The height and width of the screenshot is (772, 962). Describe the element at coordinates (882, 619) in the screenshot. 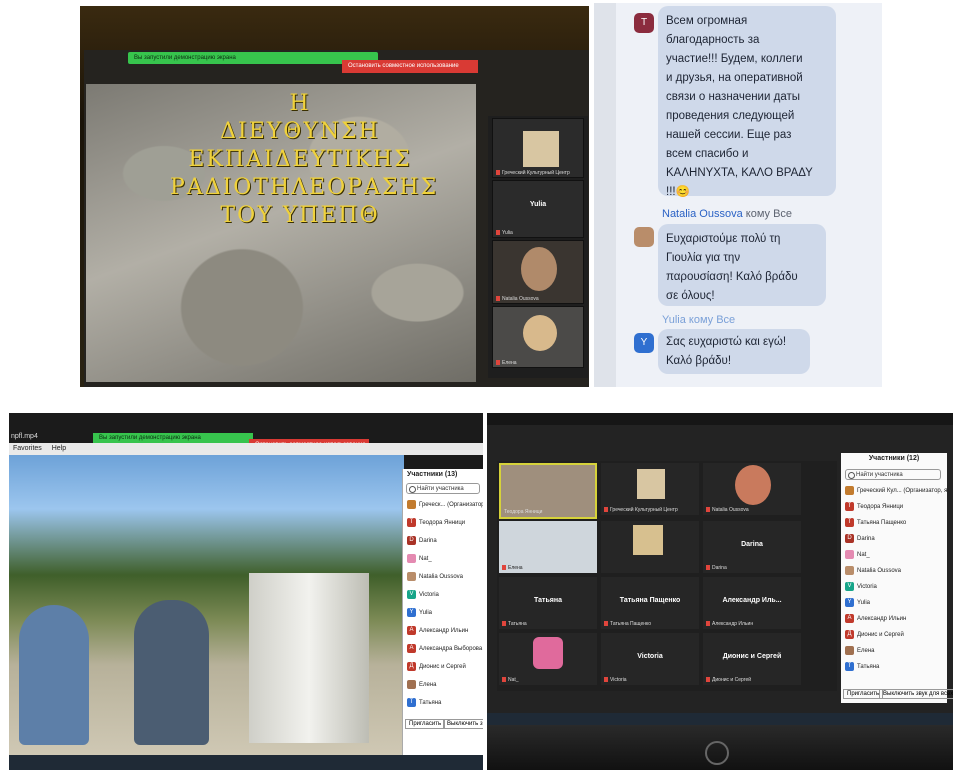

I see `participant-name: Александр Ильин` at that location.